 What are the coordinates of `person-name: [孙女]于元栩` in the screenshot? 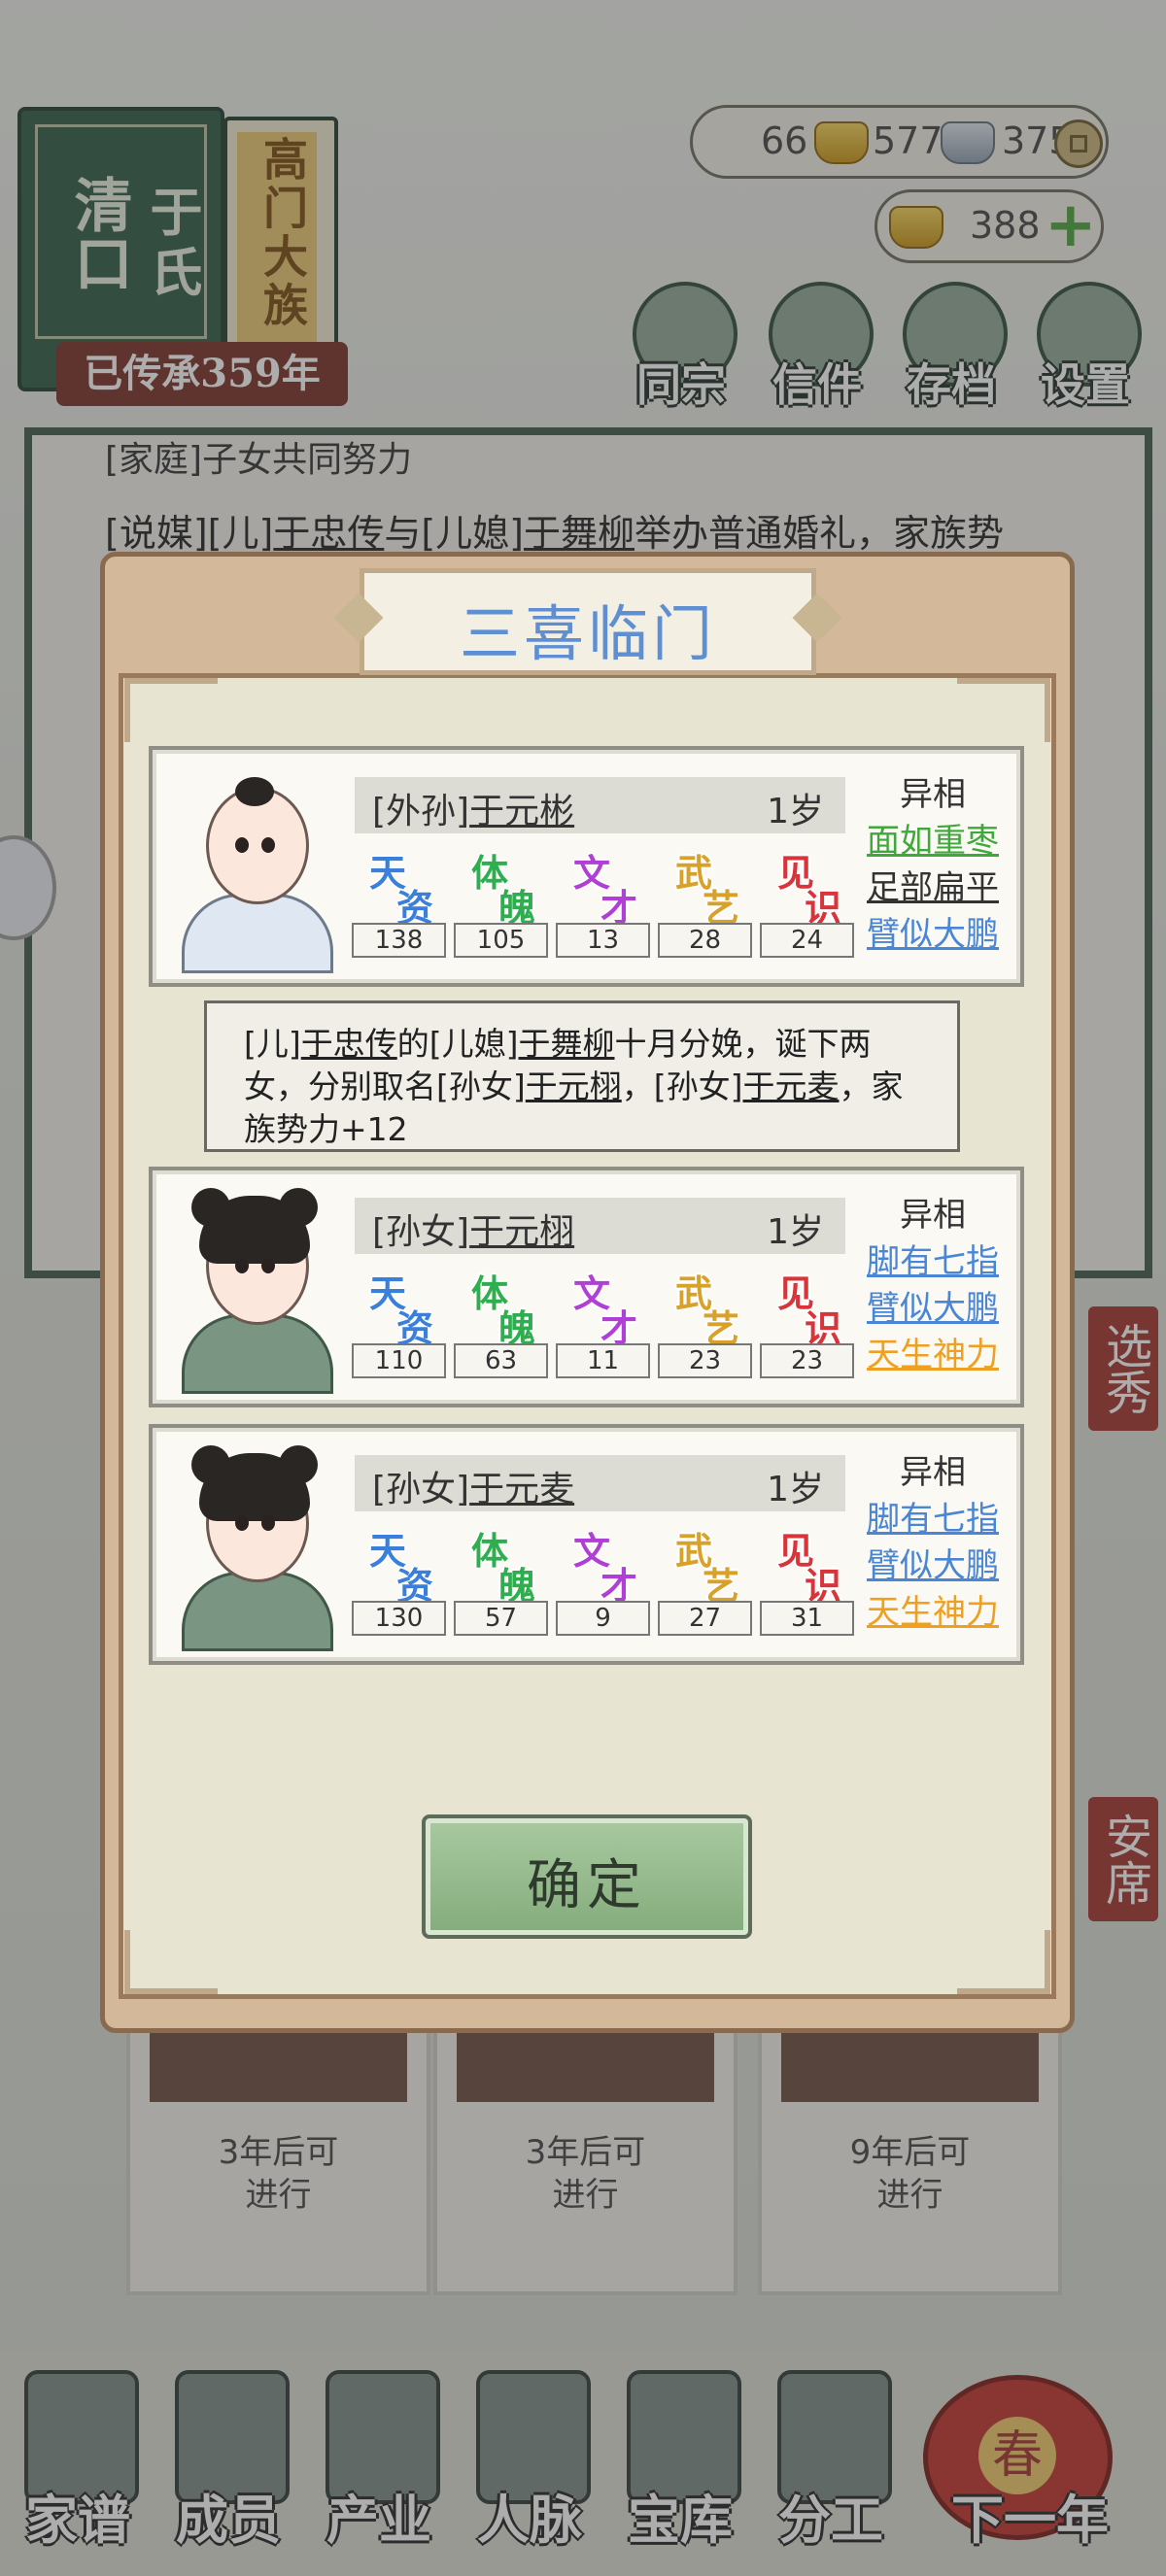 It's located at (473, 1232).